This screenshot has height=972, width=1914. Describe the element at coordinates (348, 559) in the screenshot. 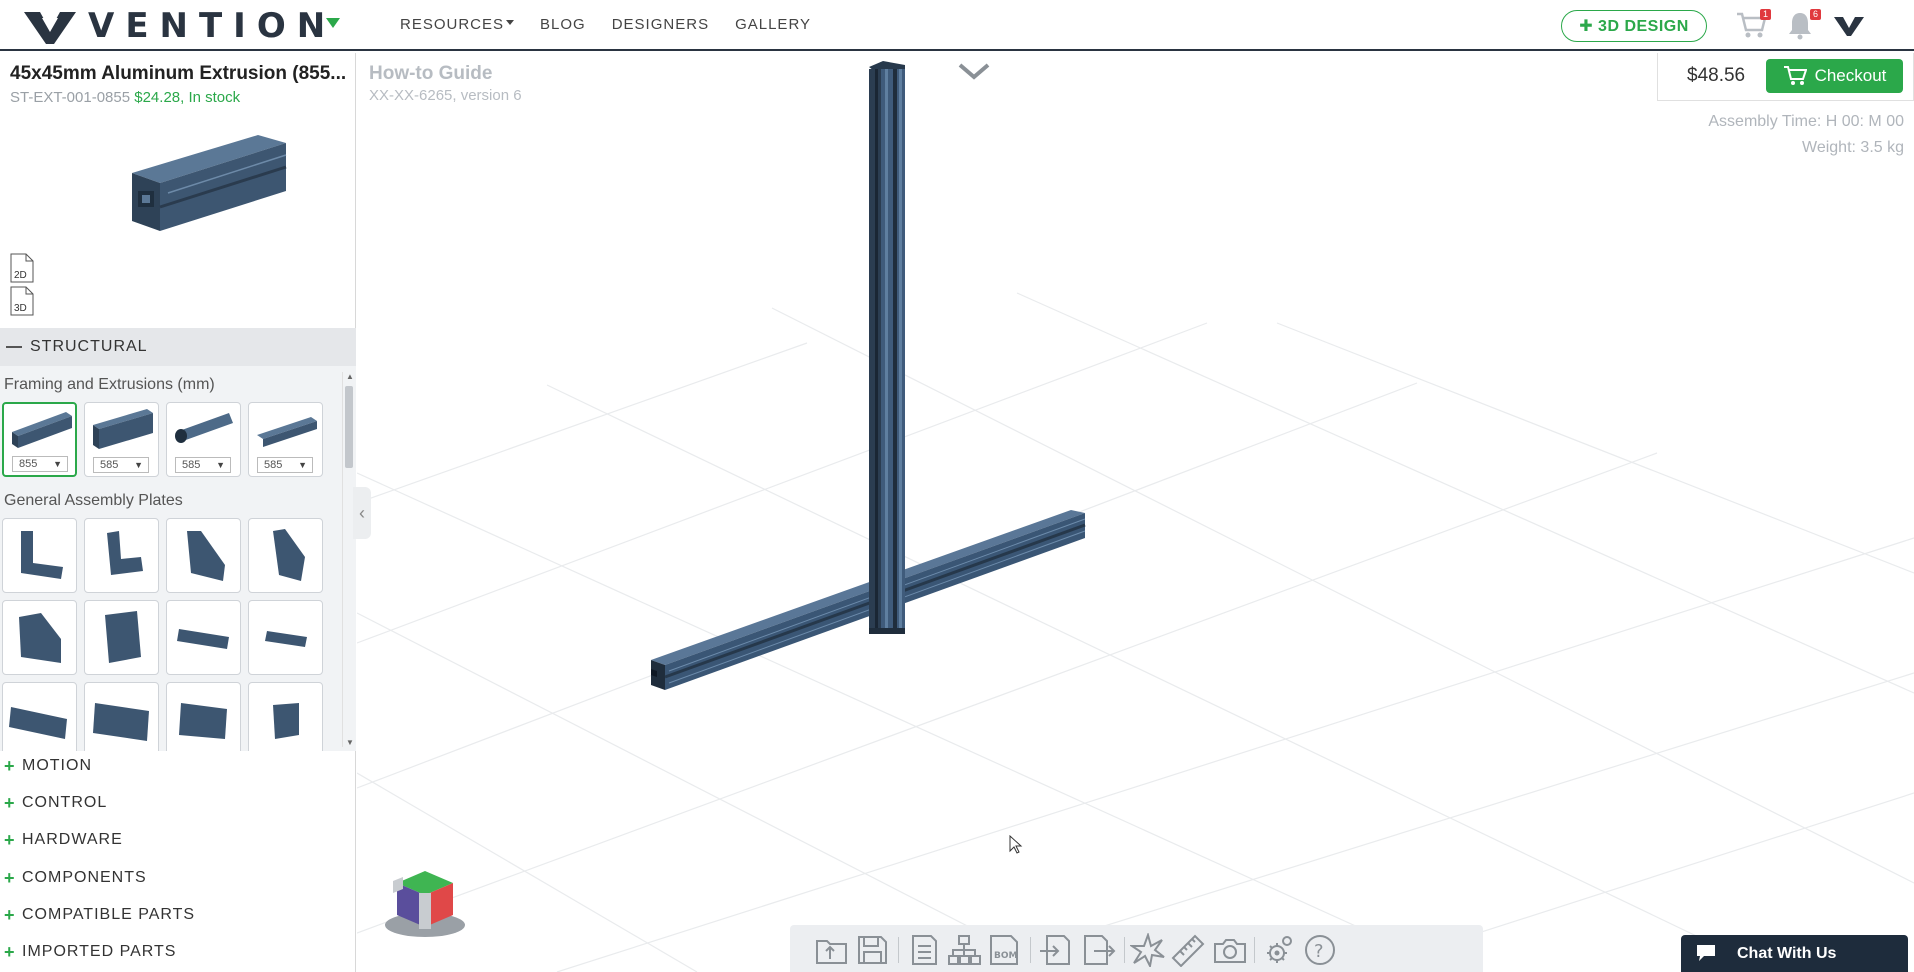

I see `catalog-scrollbar: ▲ ▼` at that location.